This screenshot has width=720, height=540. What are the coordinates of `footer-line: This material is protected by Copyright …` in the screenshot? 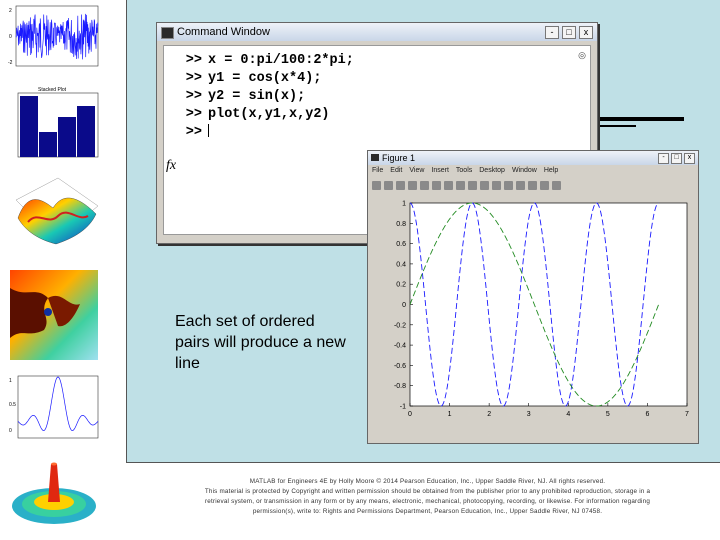 It's located at (427, 491).